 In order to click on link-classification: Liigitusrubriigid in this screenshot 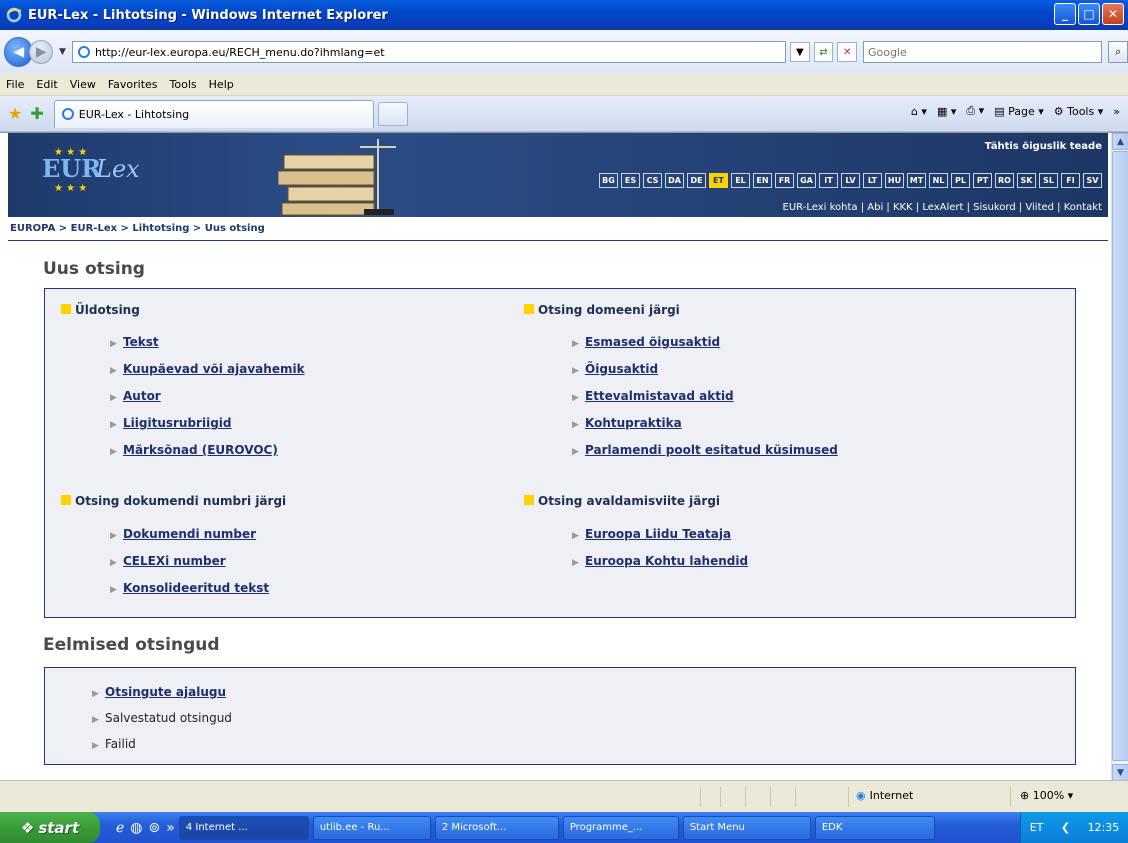, I will do `click(177, 423)`.